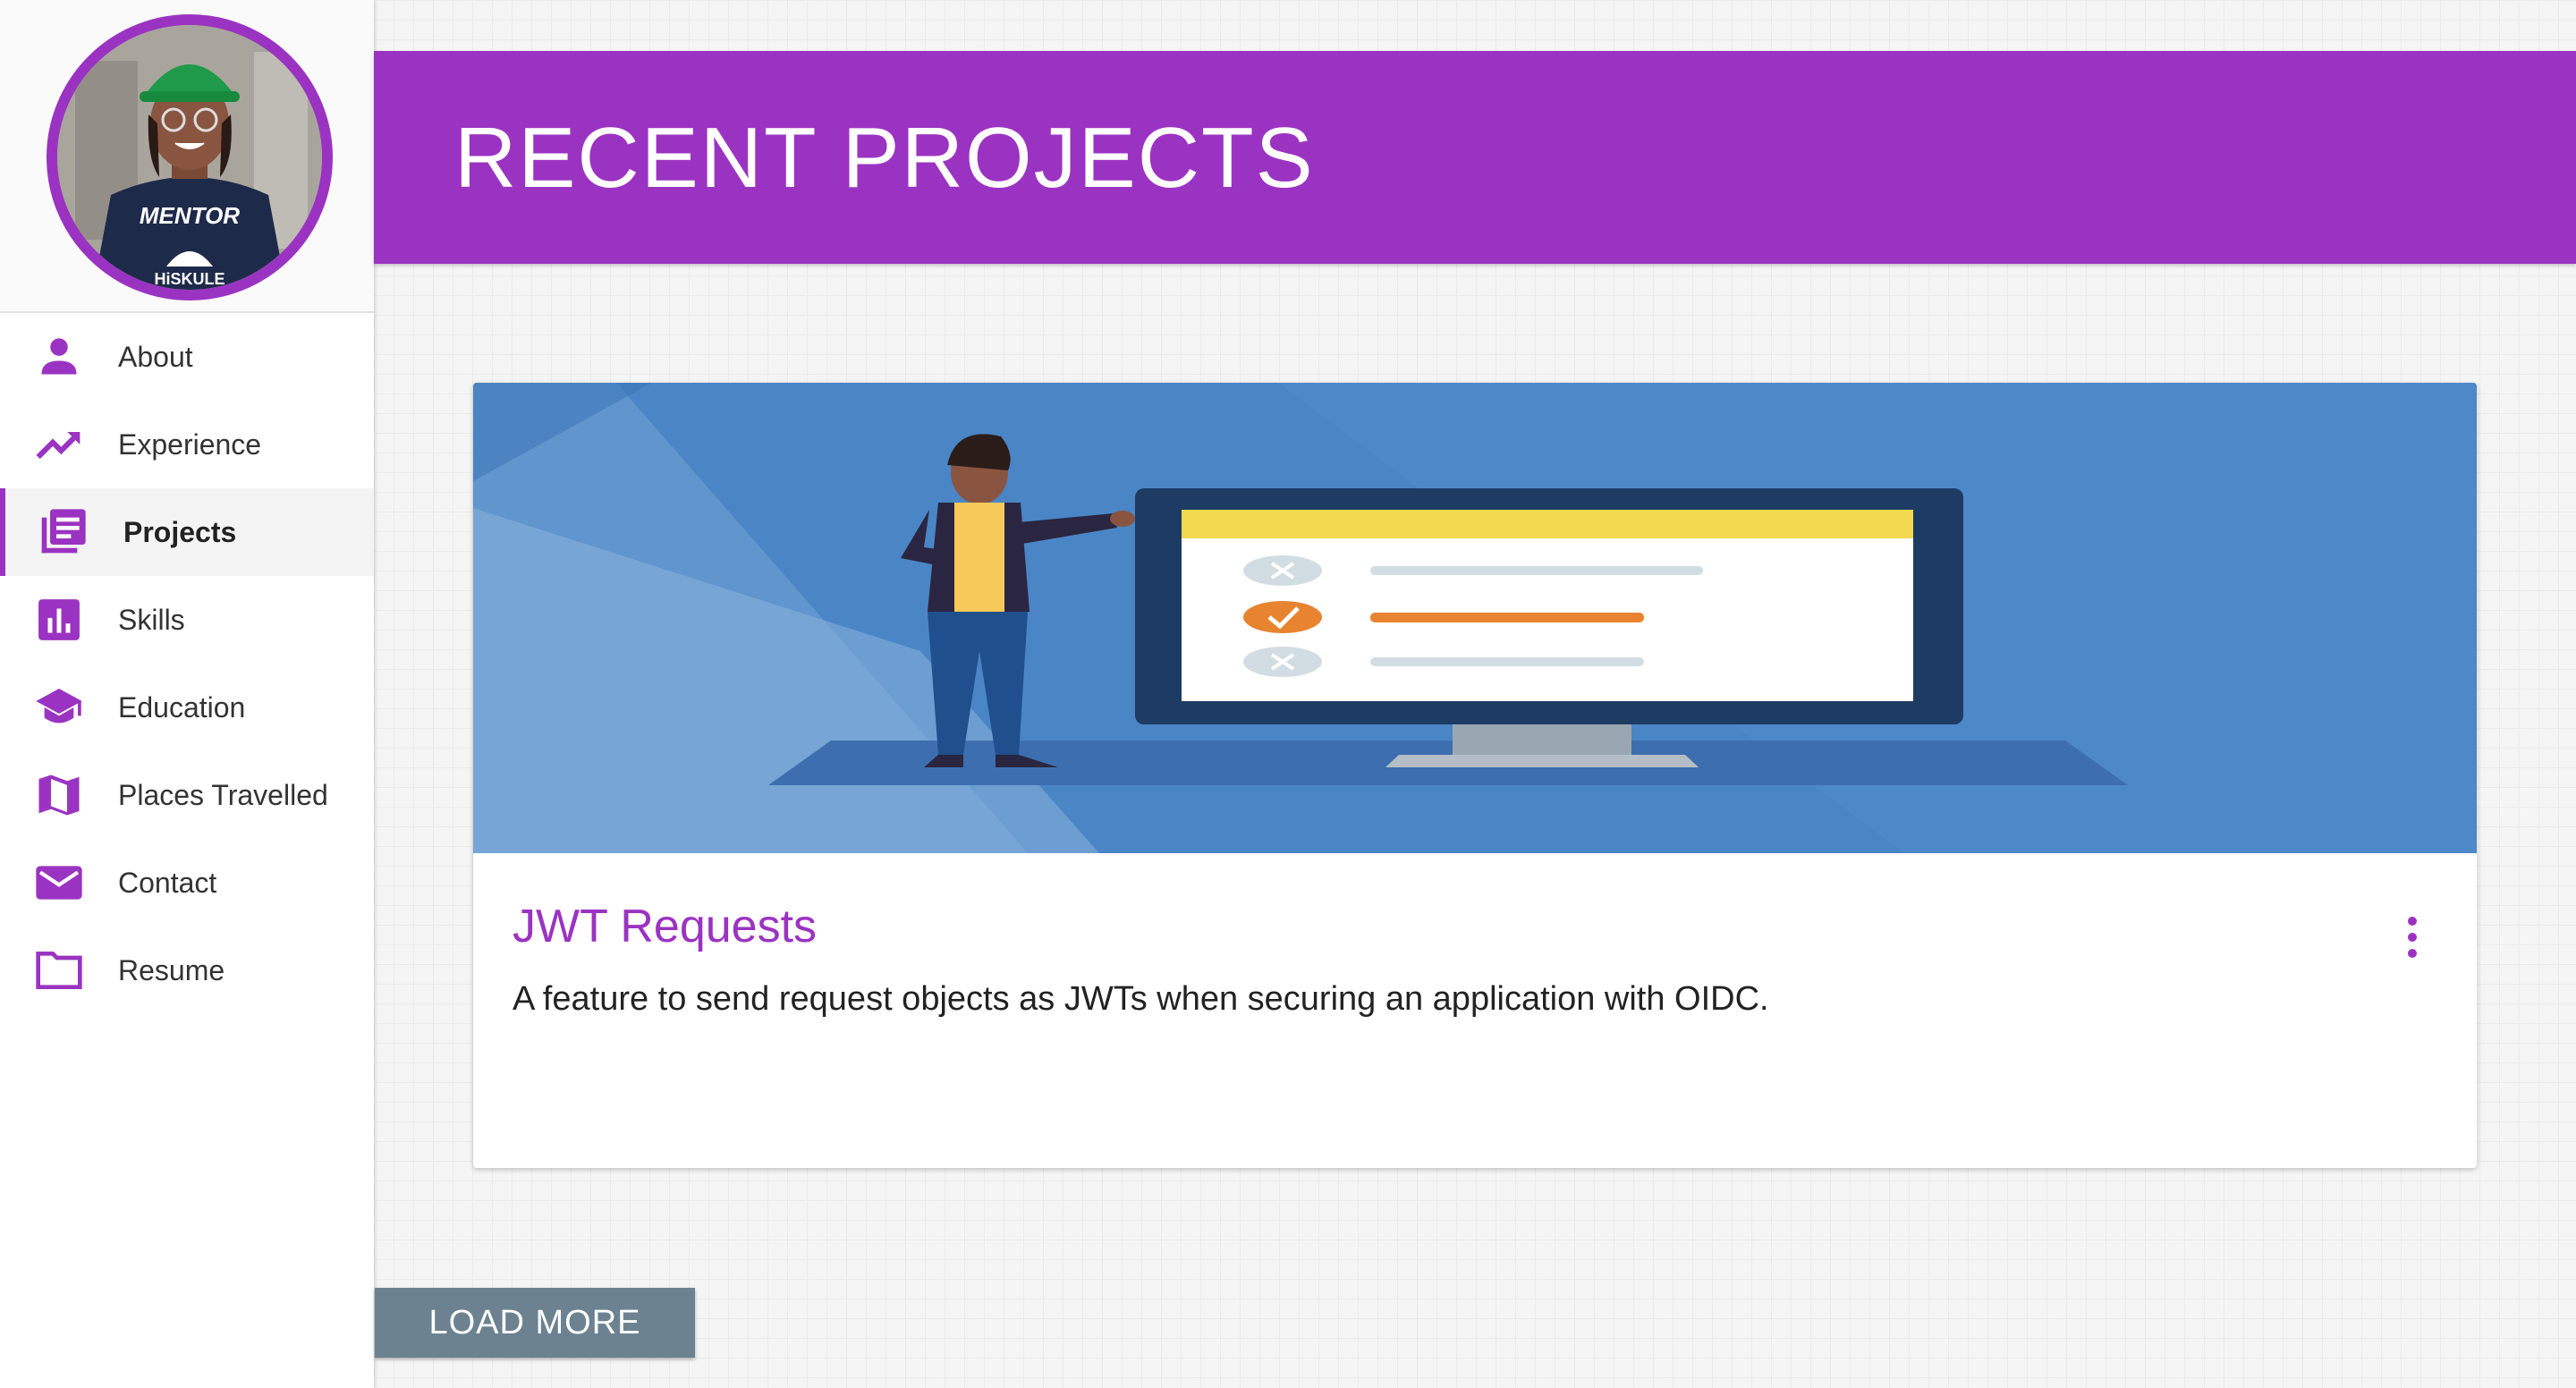  I want to click on sidebar-item-label: About, so click(155, 357).